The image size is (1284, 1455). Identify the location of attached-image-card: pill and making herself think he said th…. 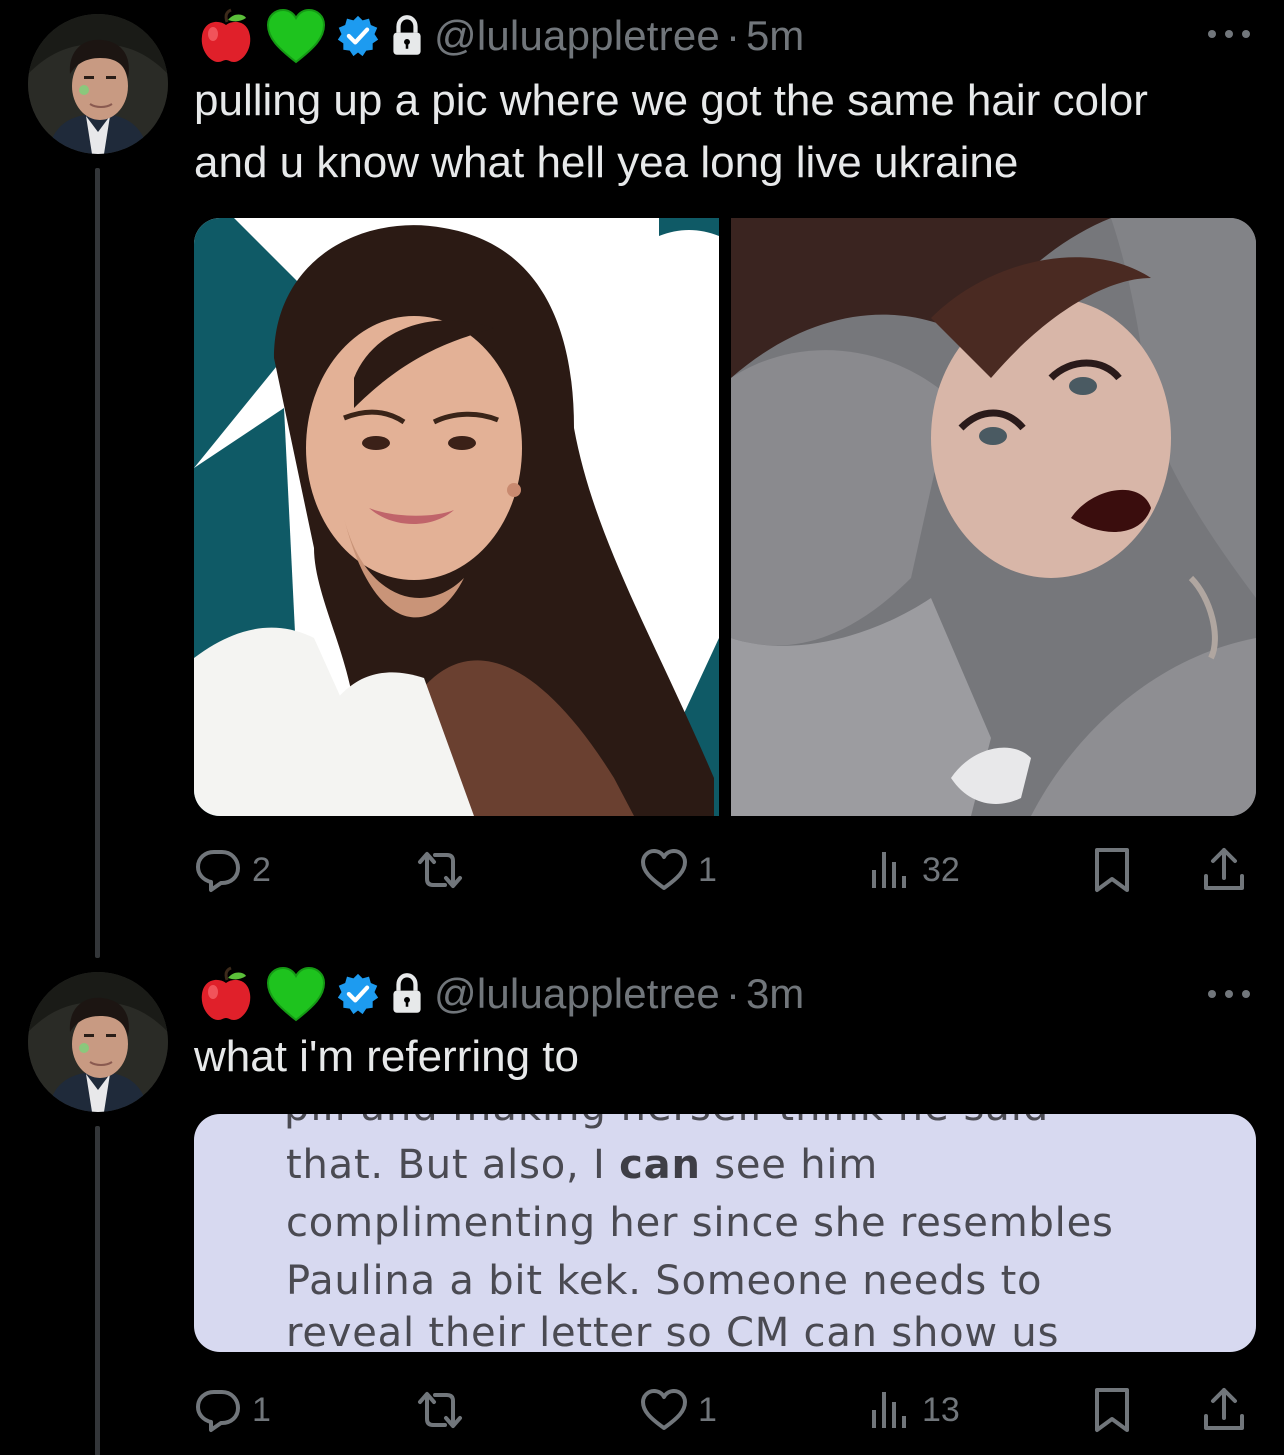
(725, 1233).